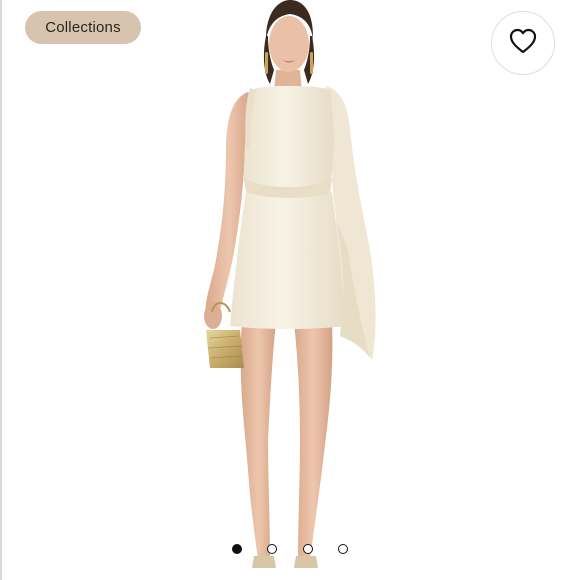  I want to click on collections-button-label: Collections, so click(83, 27).